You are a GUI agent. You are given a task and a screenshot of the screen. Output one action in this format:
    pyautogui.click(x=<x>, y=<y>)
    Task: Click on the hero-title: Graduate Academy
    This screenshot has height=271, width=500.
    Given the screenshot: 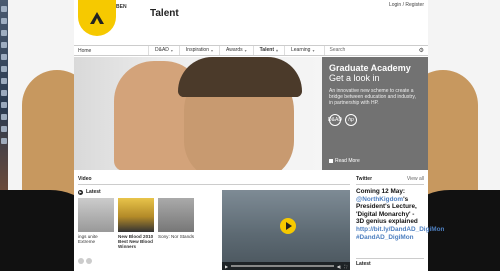 What is the action you would take?
    pyautogui.click(x=370, y=68)
    